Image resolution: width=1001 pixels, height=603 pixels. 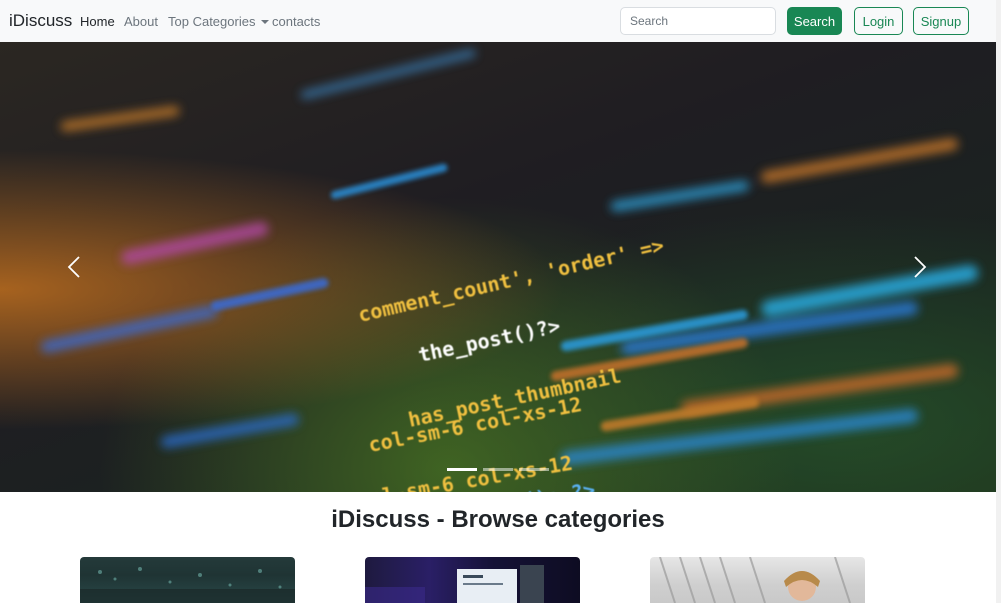 What do you see at coordinates (97, 21) in the screenshot?
I see `nav-link-home: Home` at bounding box center [97, 21].